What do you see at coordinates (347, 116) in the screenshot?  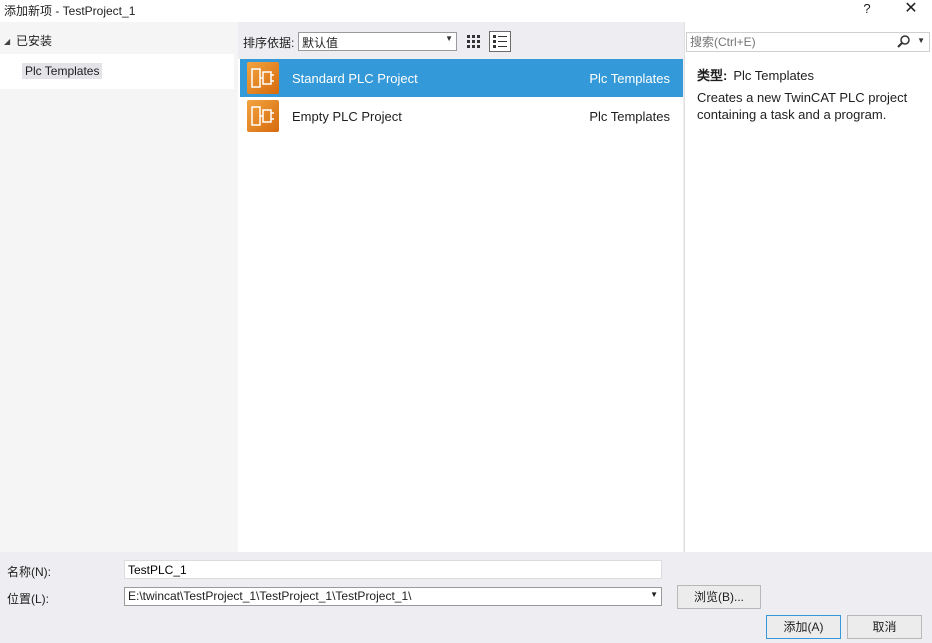 I see `template-name: Empty PLC Project` at bounding box center [347, 116].